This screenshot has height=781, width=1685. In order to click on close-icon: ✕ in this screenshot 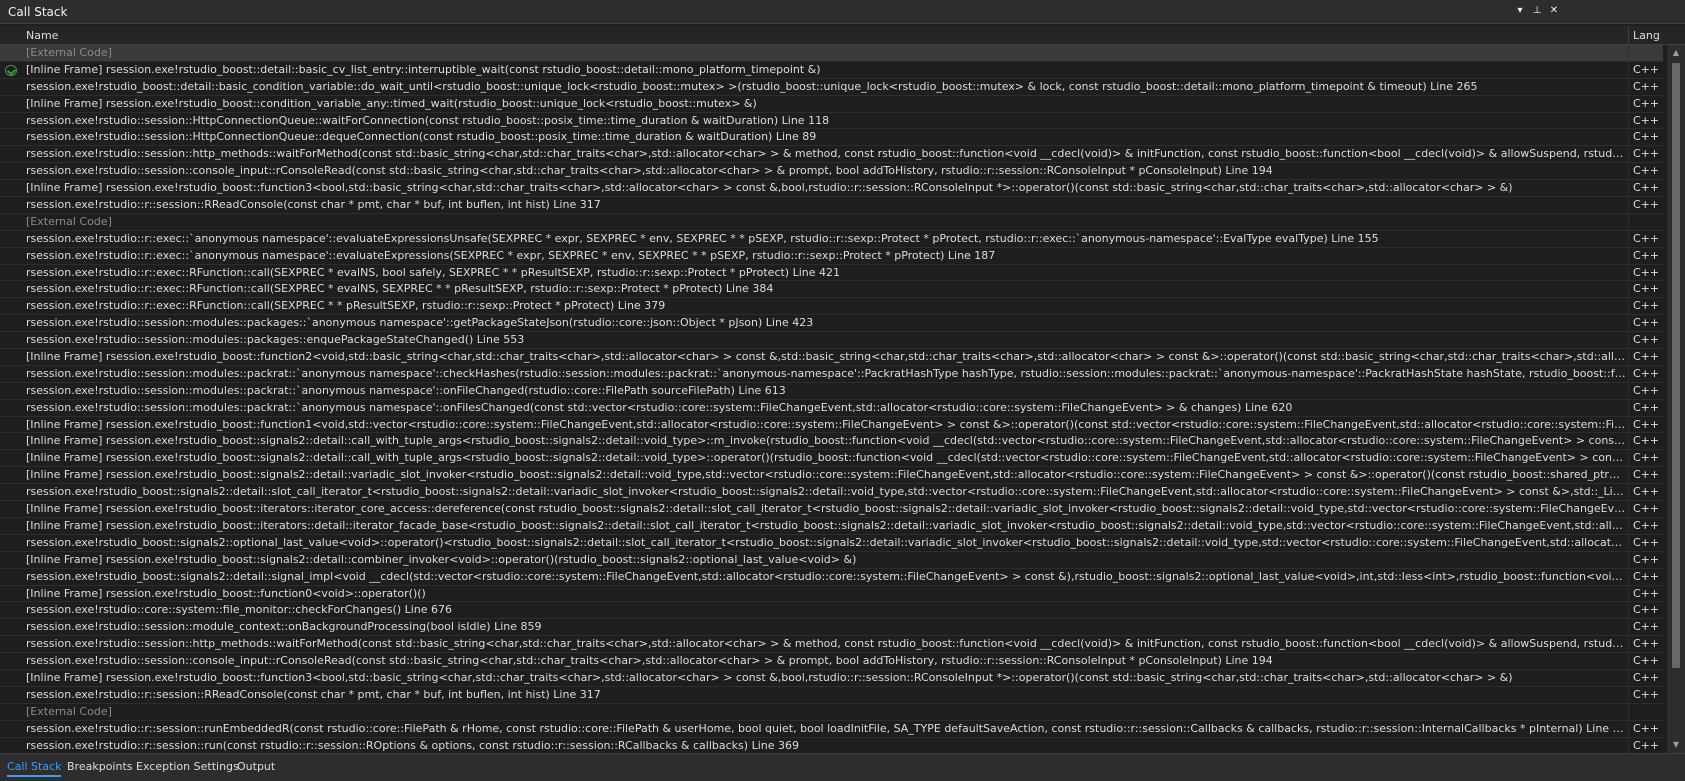, I will do `click(1554, 11)`.